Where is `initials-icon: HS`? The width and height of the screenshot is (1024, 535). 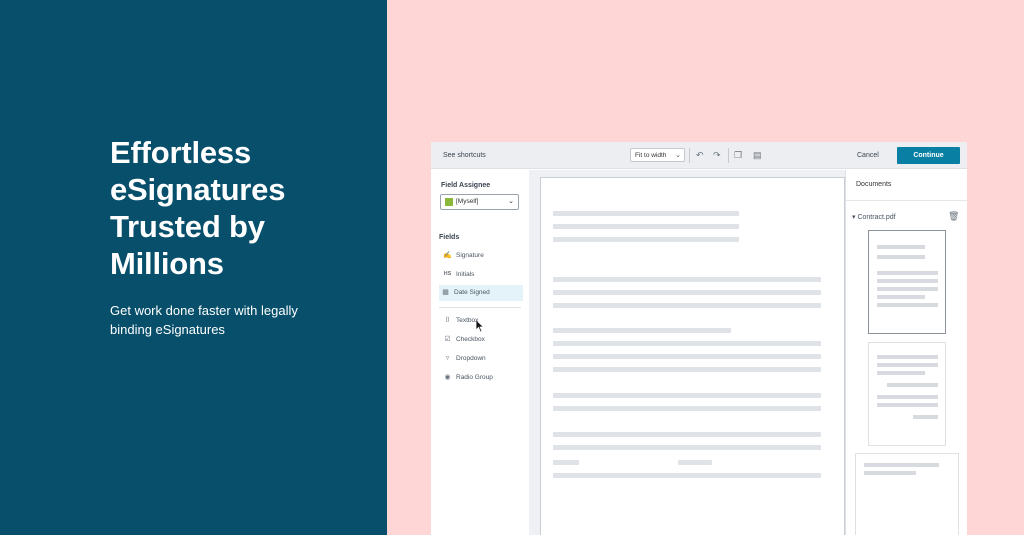
initials-icon: HS is located at coordinates (447, 274).